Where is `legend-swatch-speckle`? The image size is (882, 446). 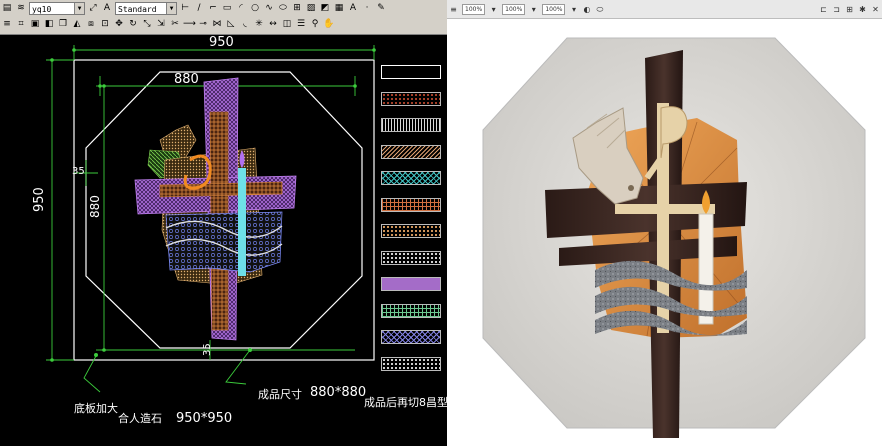
legend-swatch-speckle is located at coordinates (411, 363).